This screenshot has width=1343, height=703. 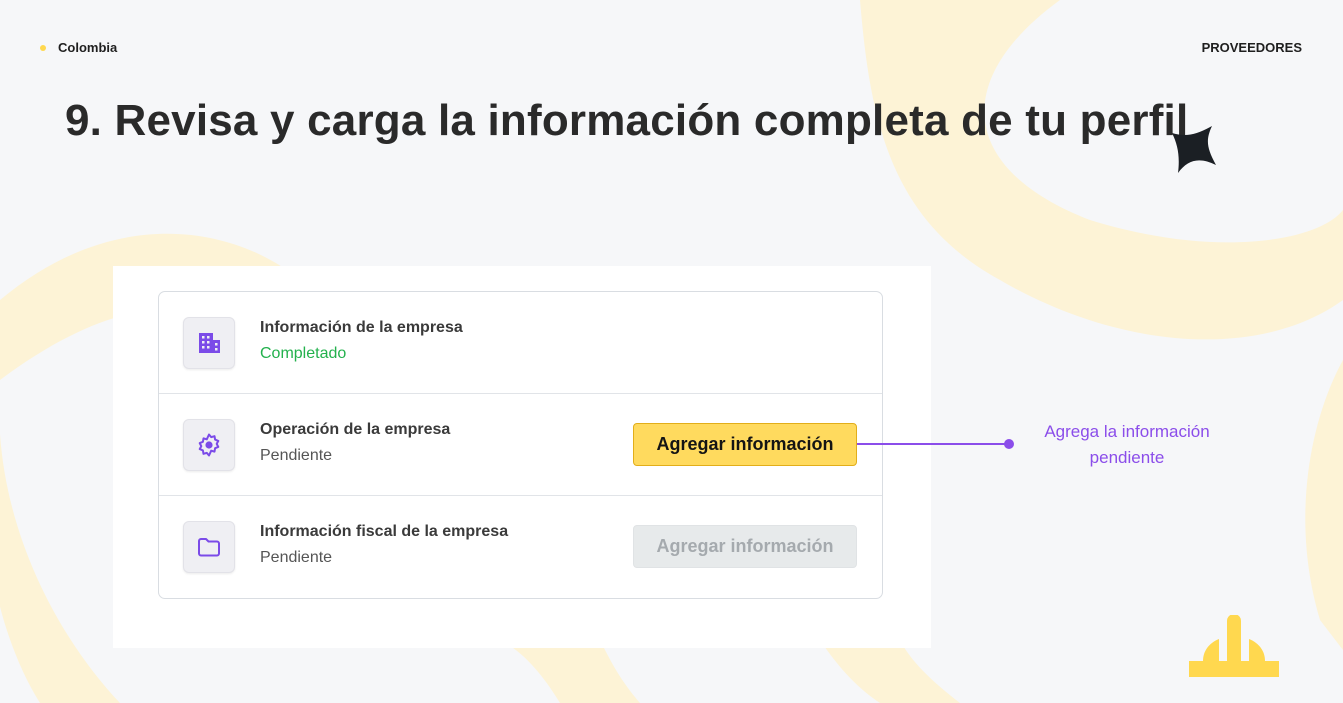 I want to click on brand-logo-icon, so click(x=1234, y=646).